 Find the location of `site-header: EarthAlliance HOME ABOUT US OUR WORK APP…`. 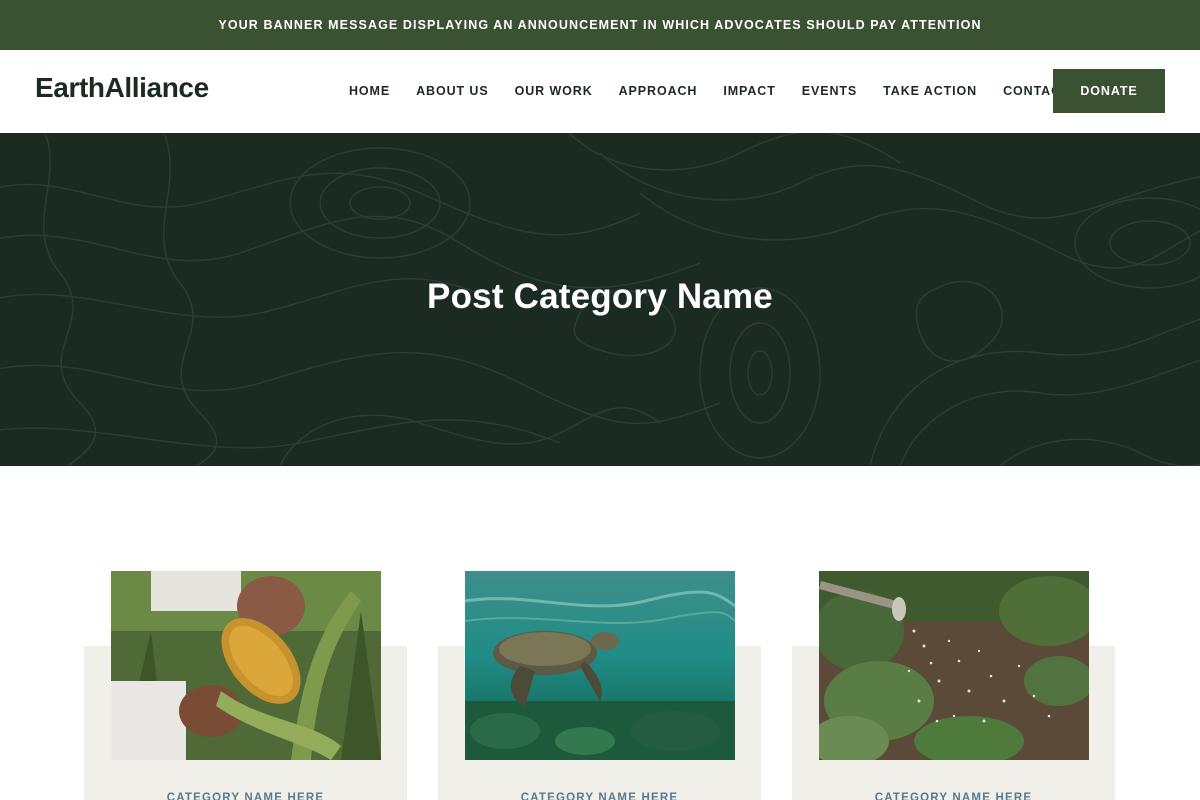

site-header: EarthAlliance HOME ABOUT US OUR WORK APP… is located at coordinates (600, 91).